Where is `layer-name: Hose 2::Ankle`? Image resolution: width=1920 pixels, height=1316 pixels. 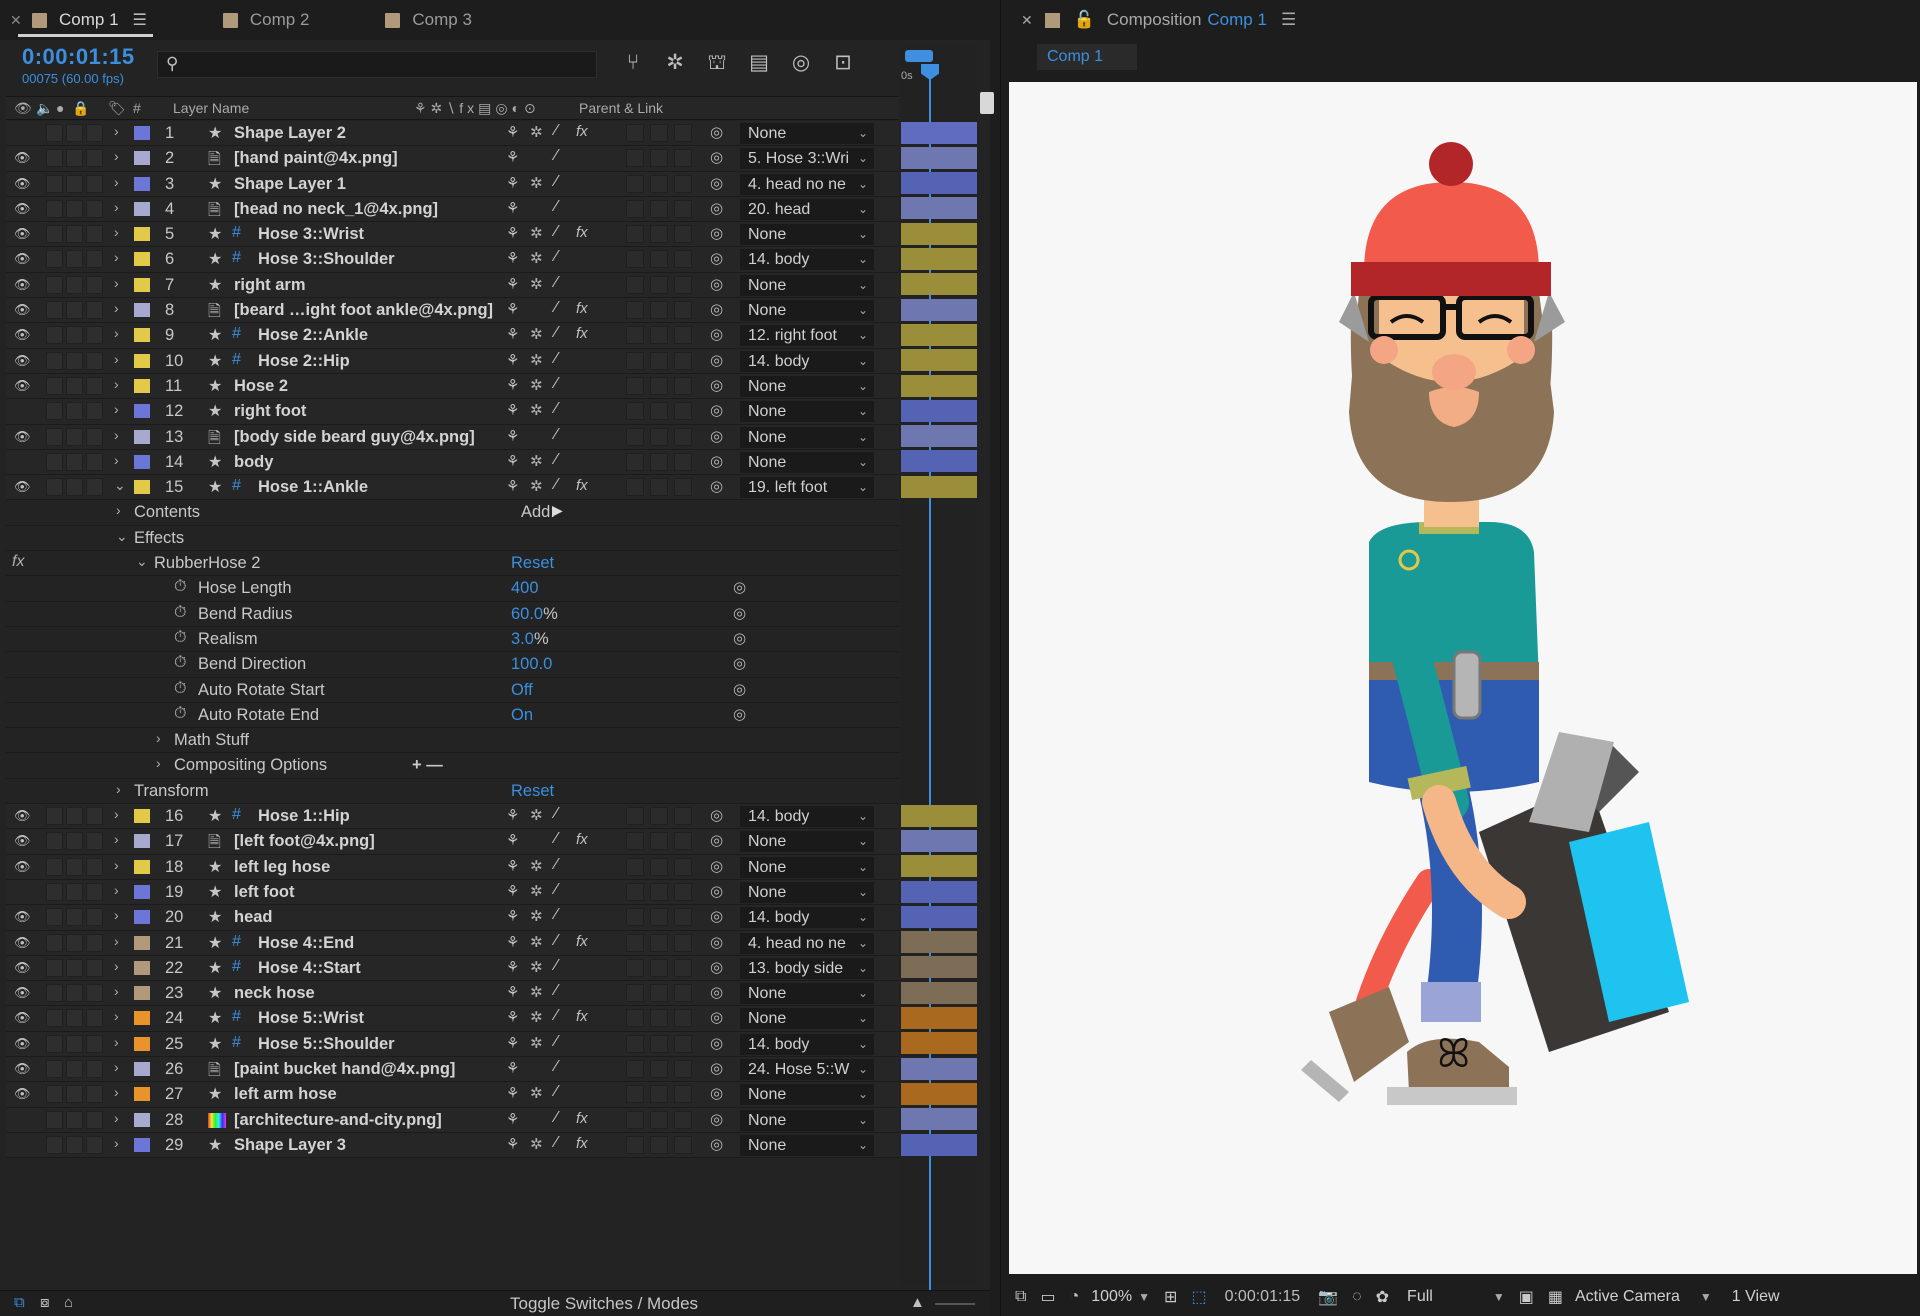 layer-name: Hose 2::Ankle is located at coordinates (313, 335).